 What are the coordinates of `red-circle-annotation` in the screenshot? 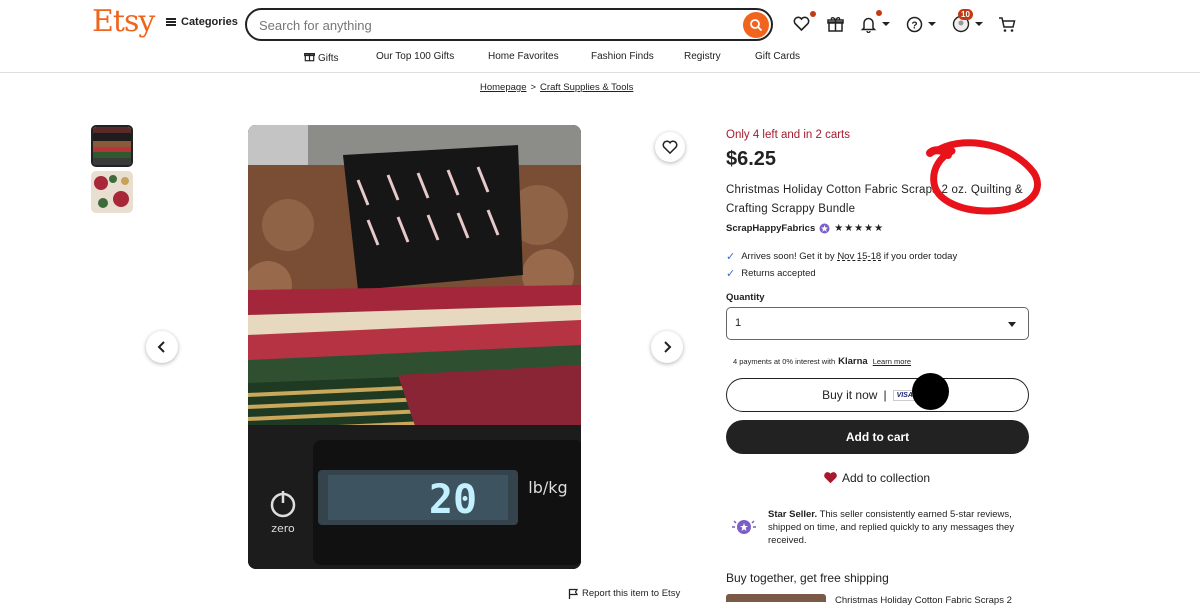 It's located at (983, 177).